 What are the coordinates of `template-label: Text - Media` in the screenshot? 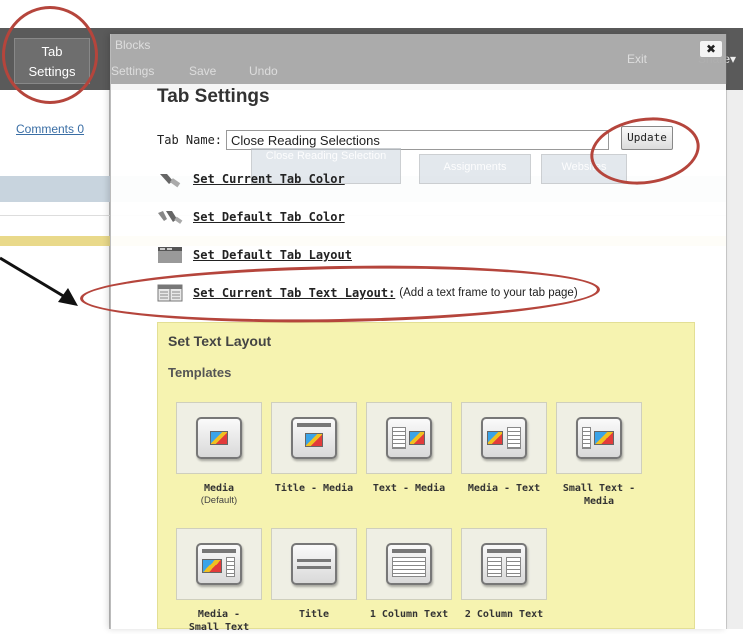 It's located at (409, 488).